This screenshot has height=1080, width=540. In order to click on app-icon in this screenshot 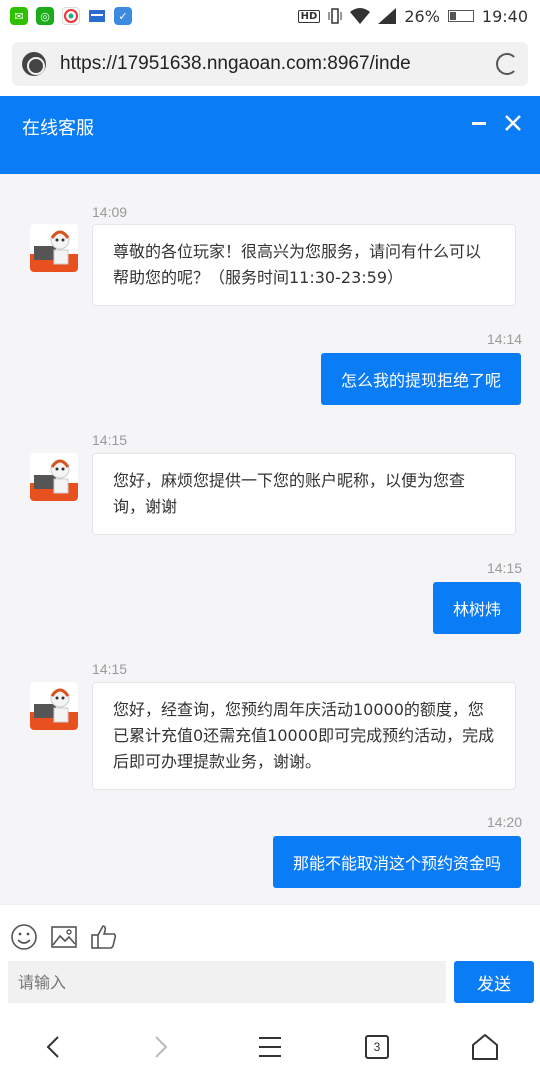, I will do `click(71, 16)`.